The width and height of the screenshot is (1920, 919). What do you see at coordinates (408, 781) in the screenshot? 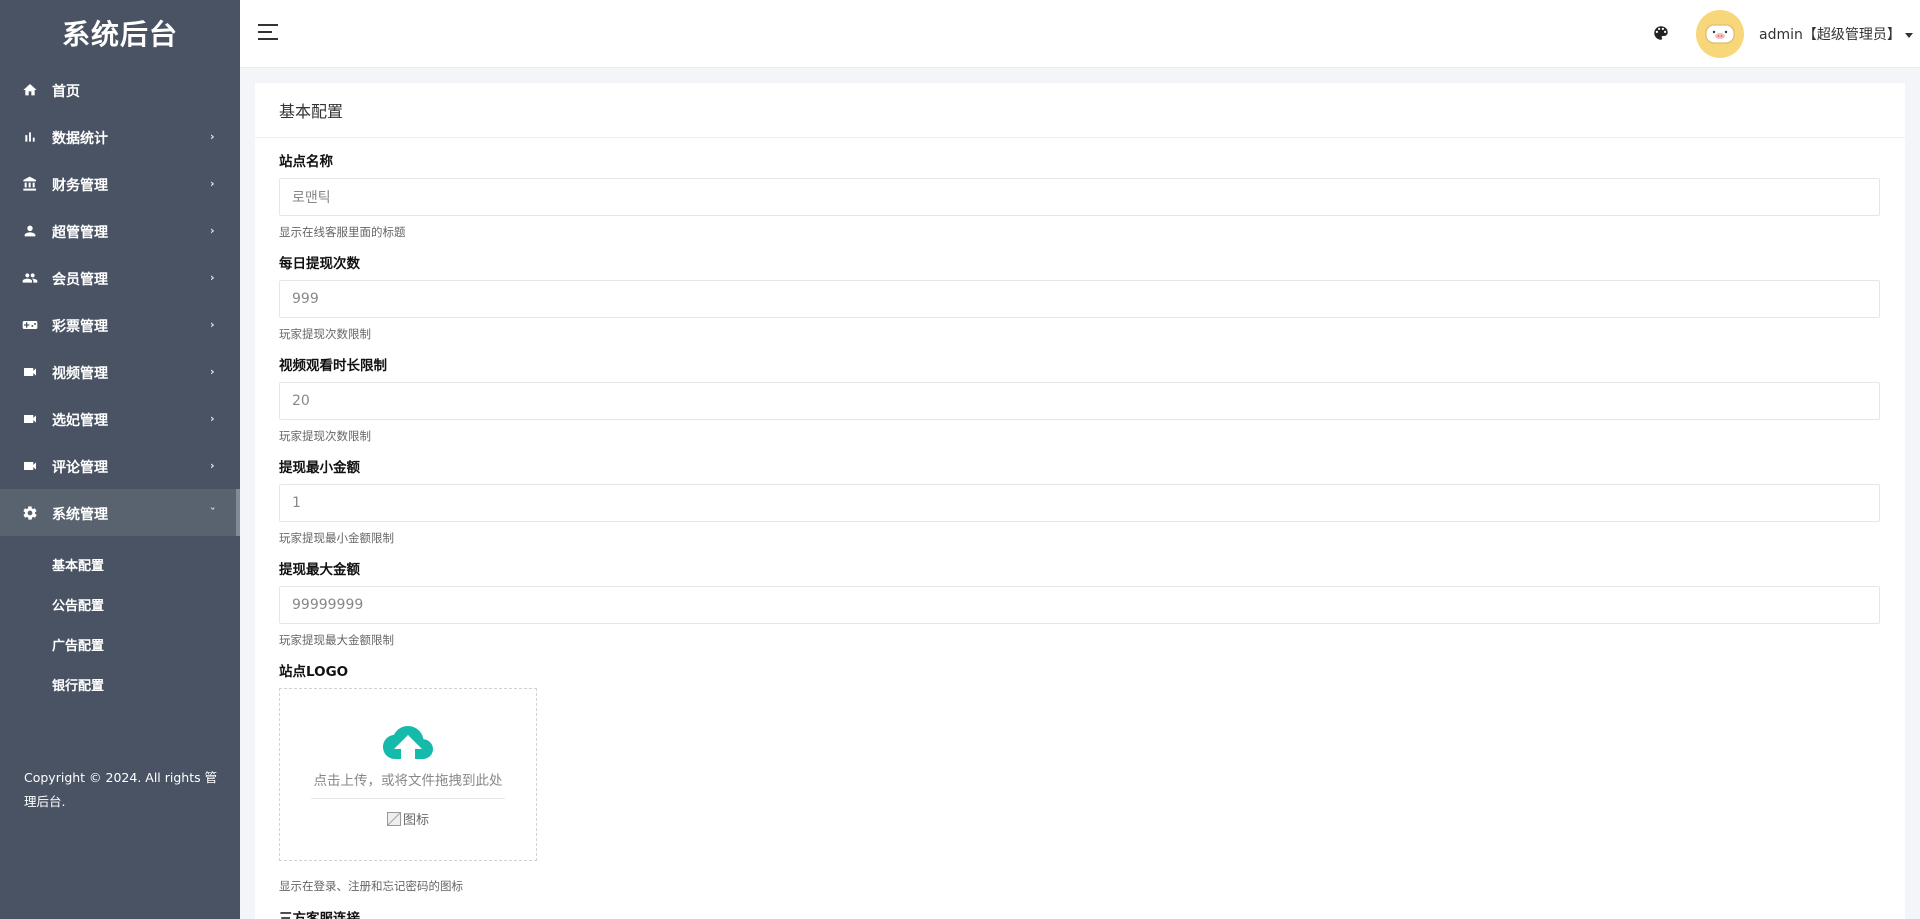
I see `upload-hint: 点击上传，或将文件拖拽到此处` at bounding box center [408, 781].